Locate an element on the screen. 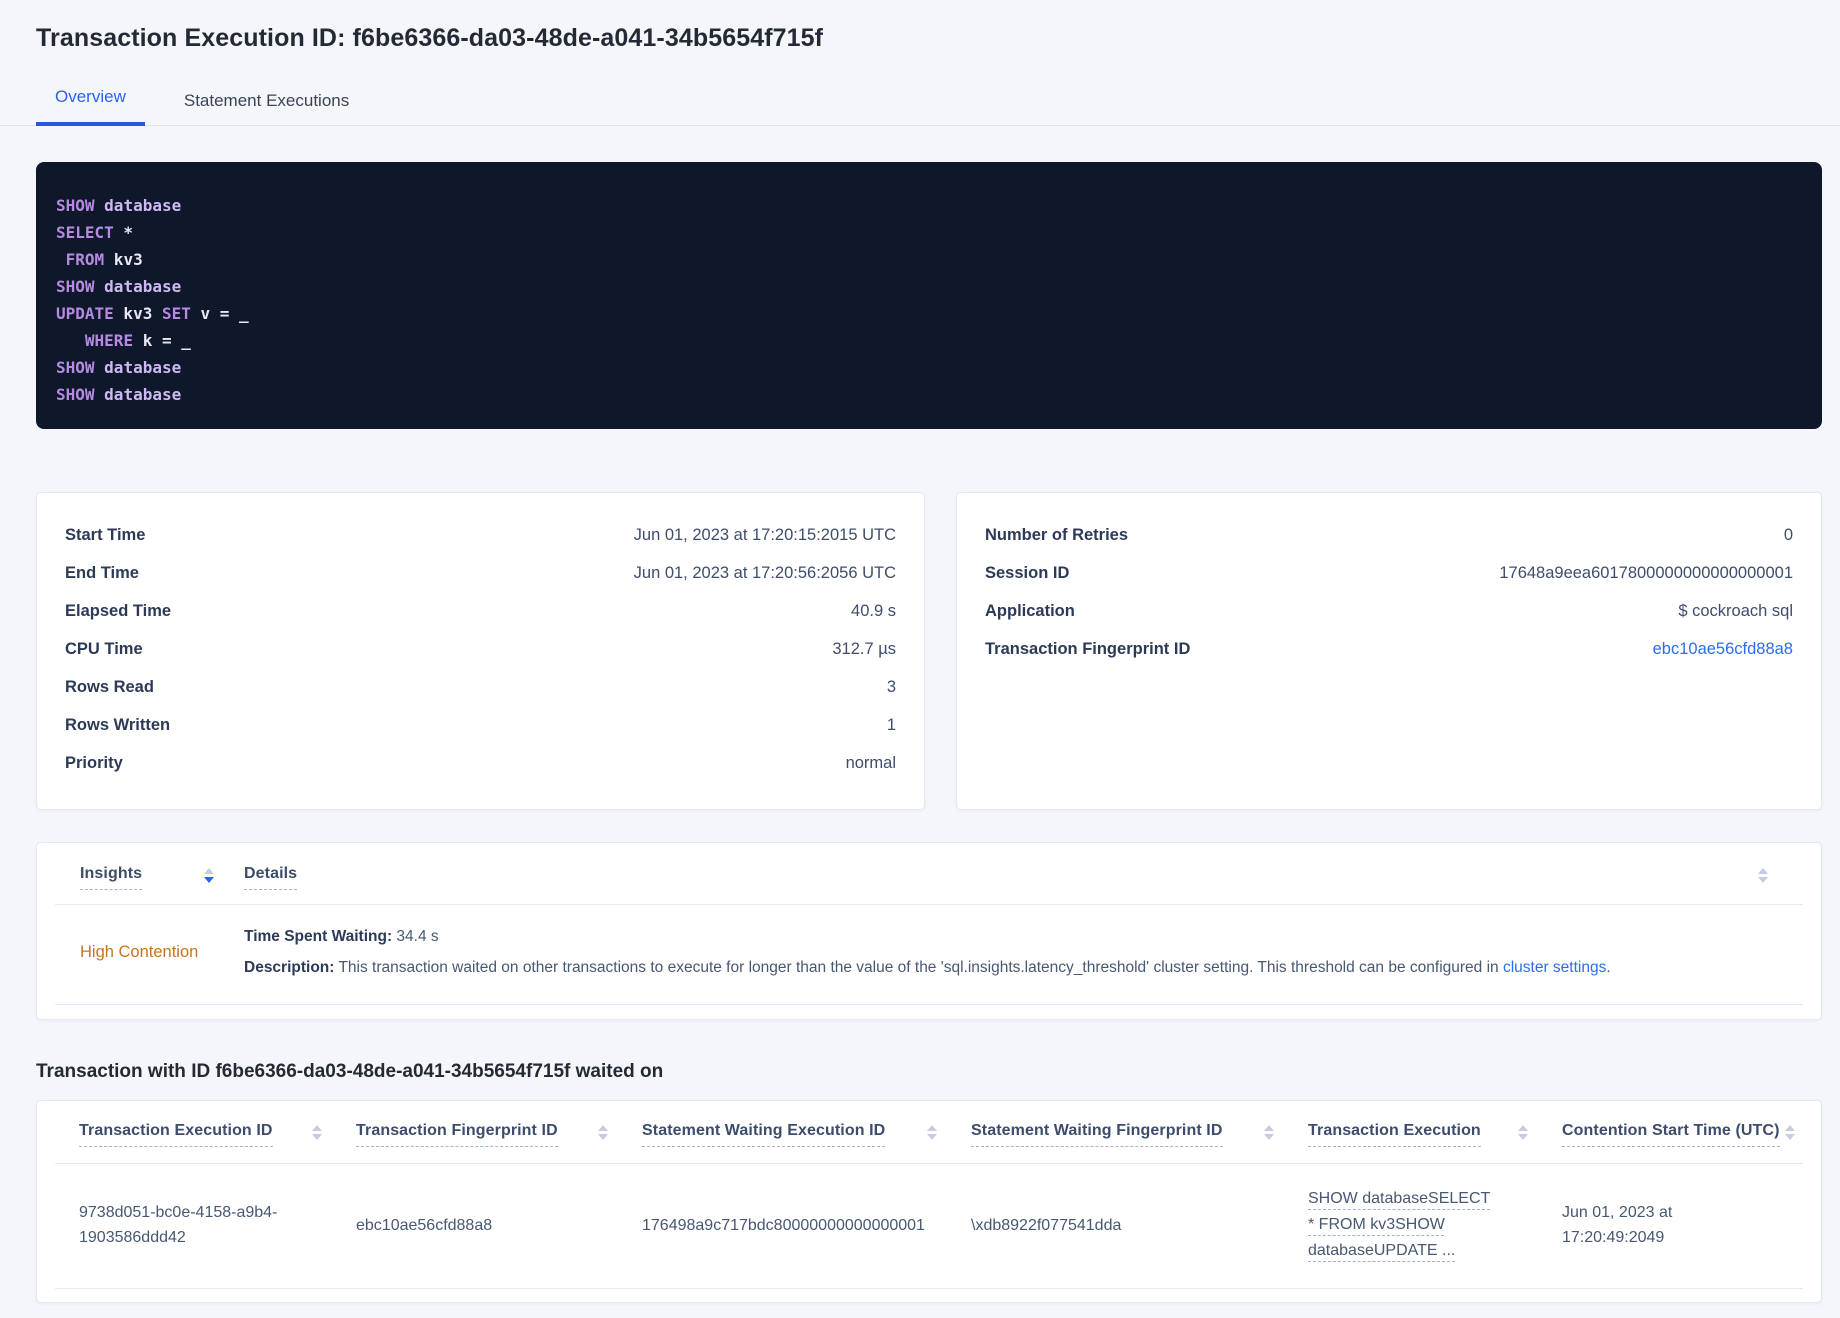  contention-start-time-cell: Jun 01, 2023 at 17:20:49:2049 is located at coordinates (1617, 1225).